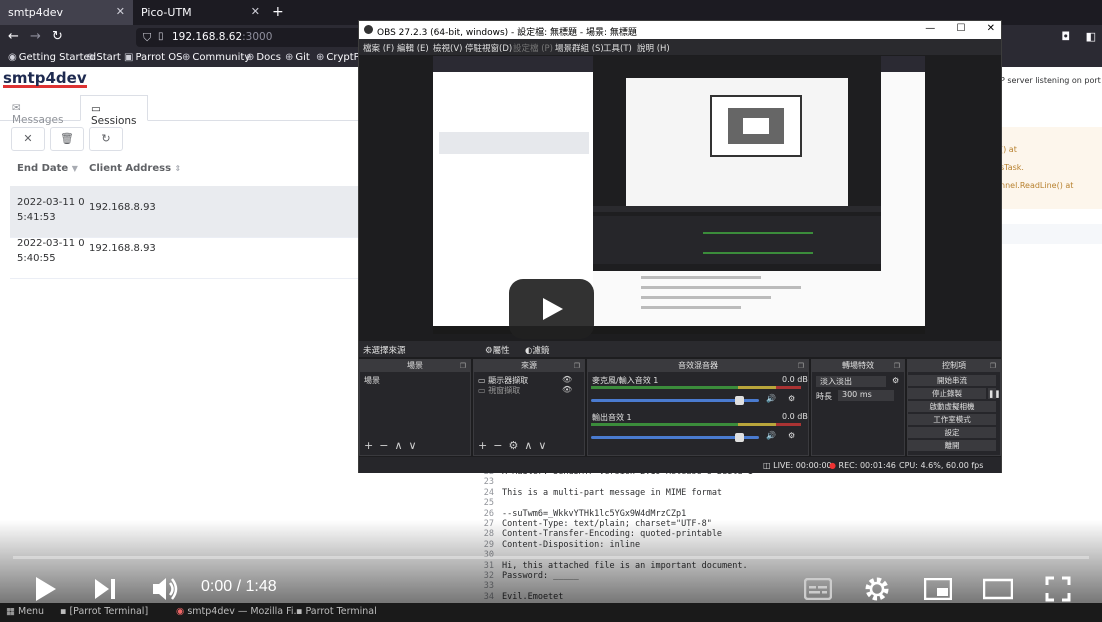 The width and height of the screenshot is (1102, 622). I want to click on menu-file: 檔案 (F), so click(378, 48).